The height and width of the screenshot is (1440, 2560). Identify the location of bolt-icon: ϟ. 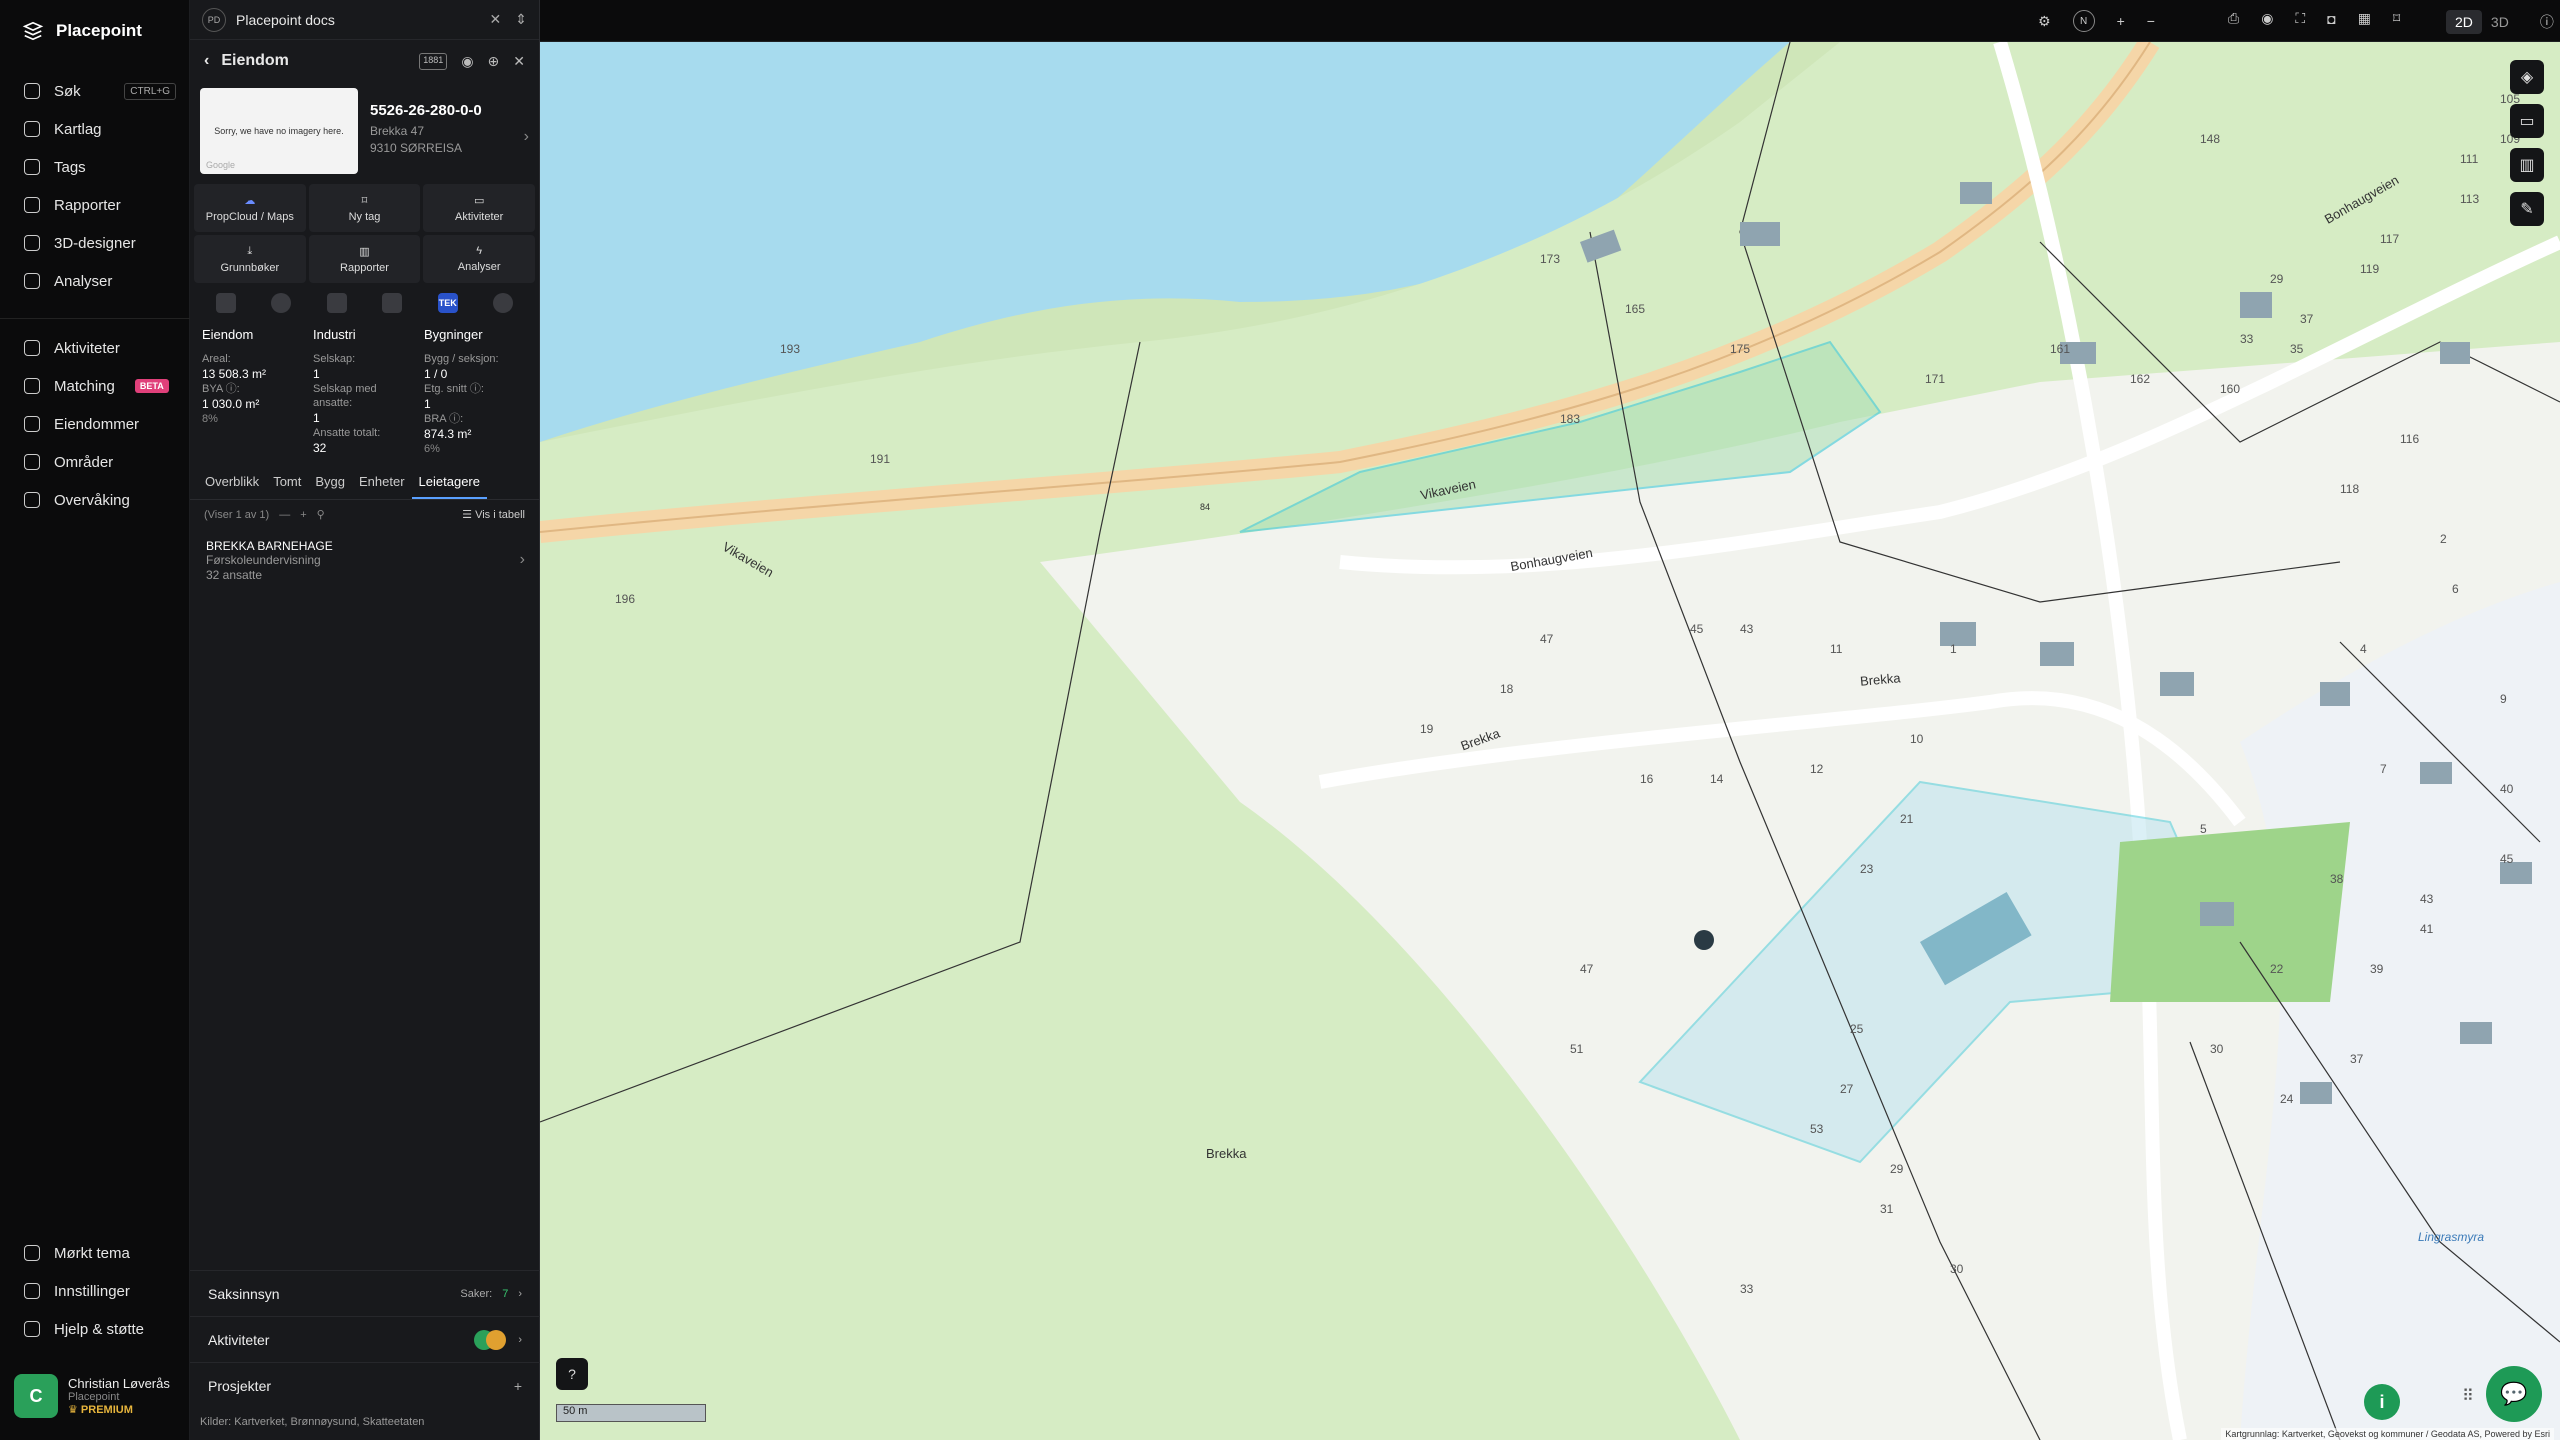
(479, 251).